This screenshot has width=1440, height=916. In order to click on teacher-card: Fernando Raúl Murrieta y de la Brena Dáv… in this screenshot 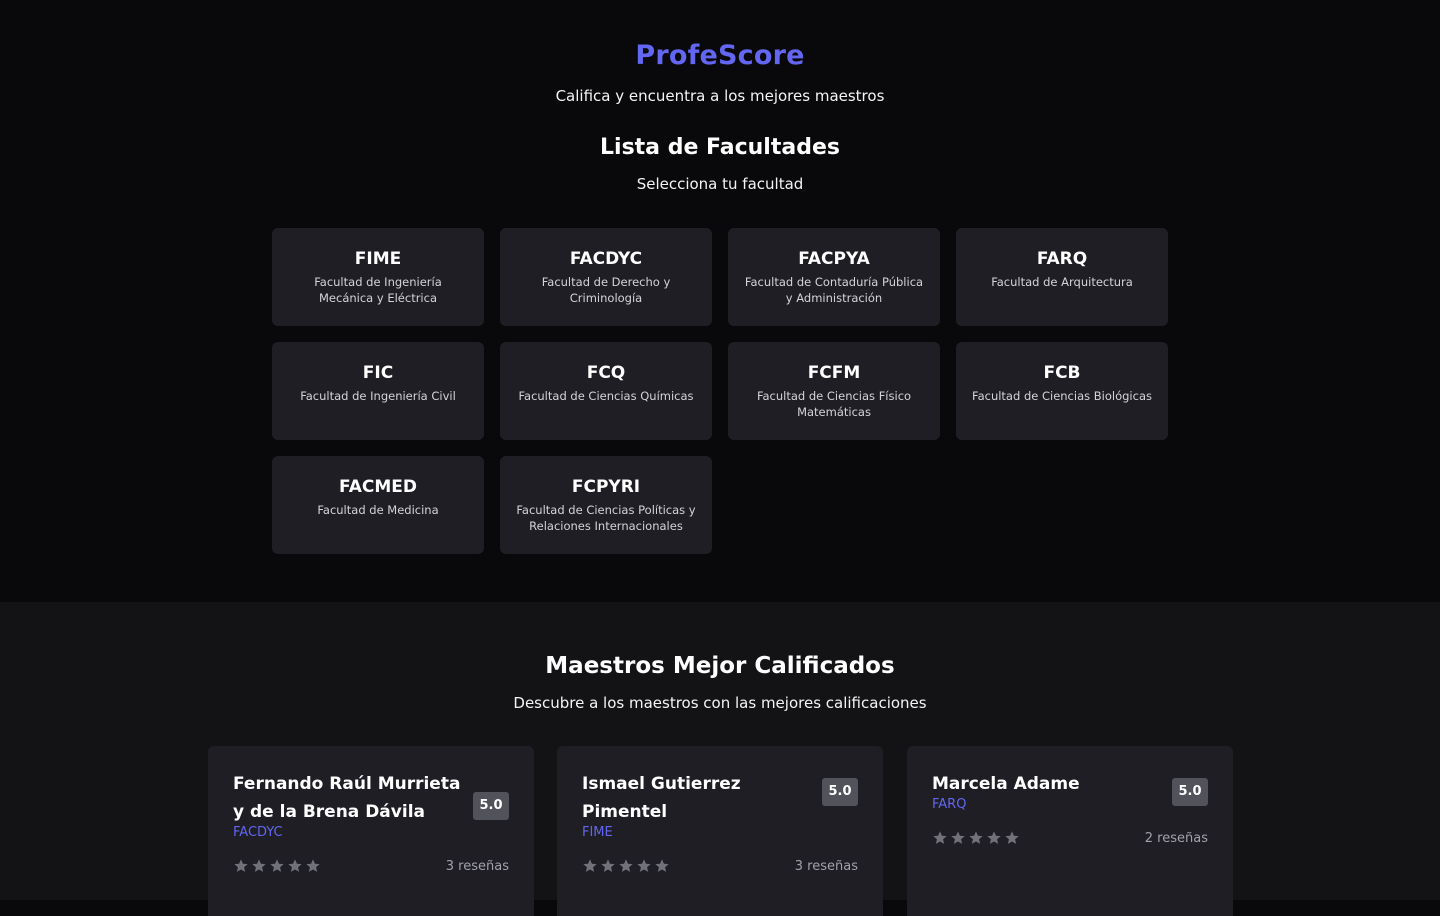, I will do `click(371, 831)`.